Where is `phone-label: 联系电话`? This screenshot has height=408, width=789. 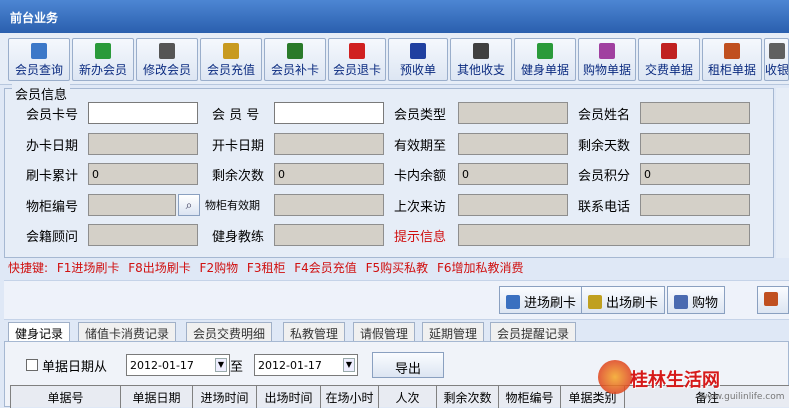 phone-label: 联系电话 is located at coordinates (604, 207).